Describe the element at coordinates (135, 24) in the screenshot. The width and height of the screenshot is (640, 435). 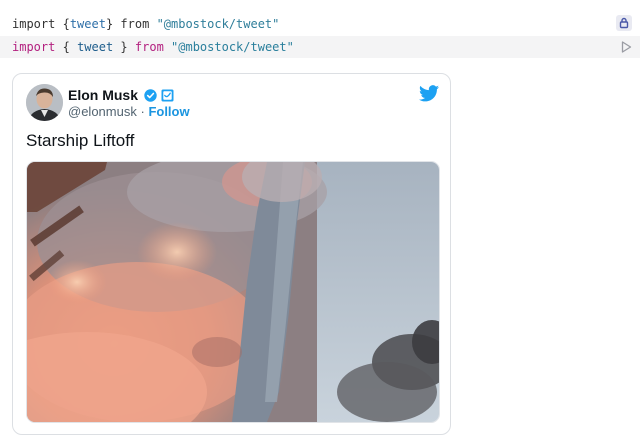
I see `output-keyword-from: from` at that location.